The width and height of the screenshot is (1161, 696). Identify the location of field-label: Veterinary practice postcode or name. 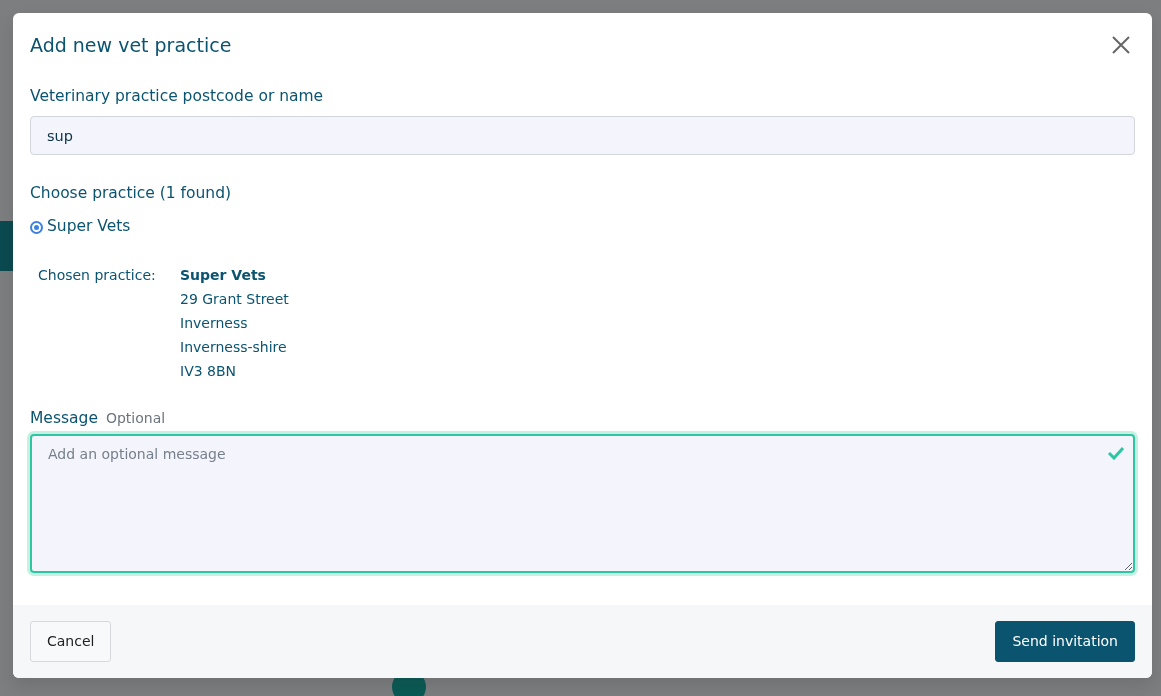
(177, 96).